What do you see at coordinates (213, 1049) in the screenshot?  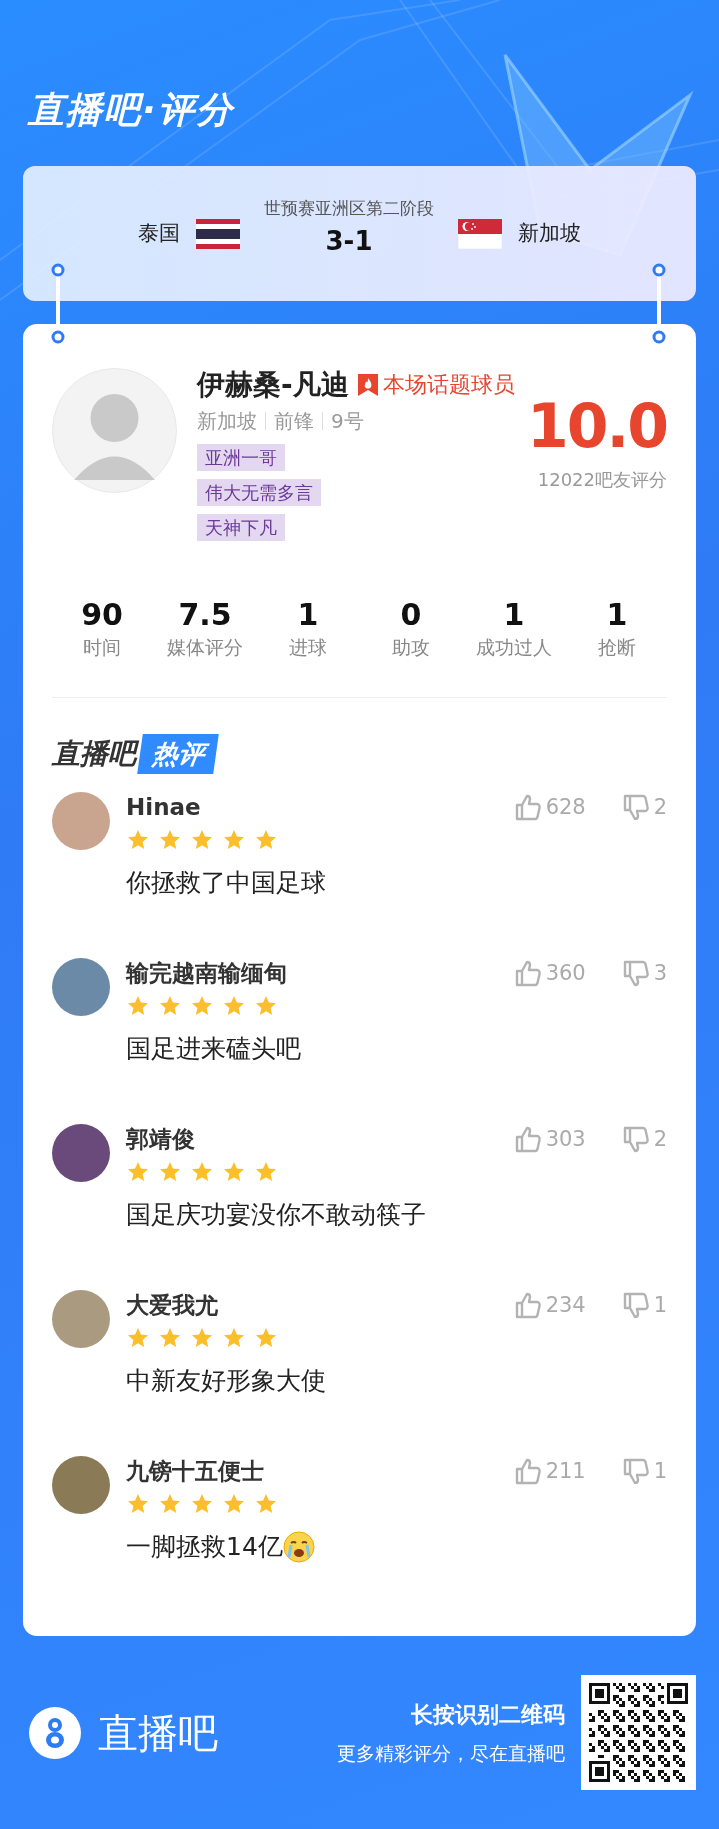 I see `comment-text: 国足进来磕头吧` at bounding box center [213, 1049].